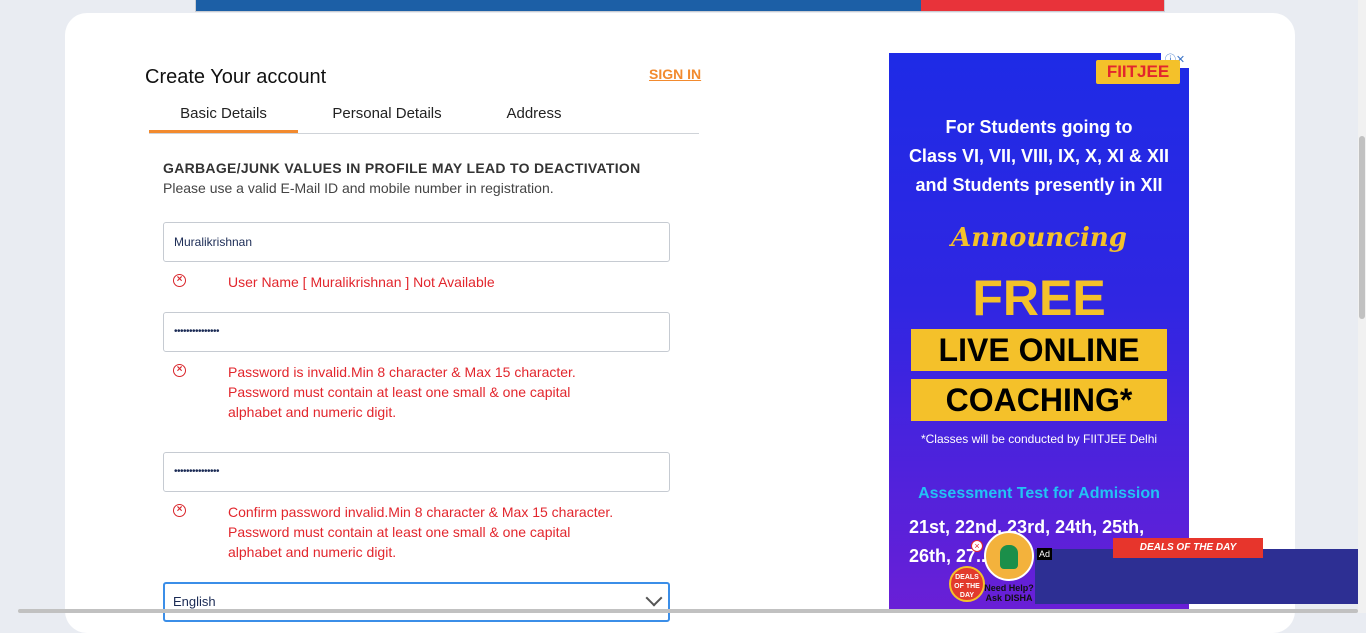  Describe the element at coordinates (1138, 72) in the screenshot. I see `ad-brand-logo: FIITJEE` at that location.